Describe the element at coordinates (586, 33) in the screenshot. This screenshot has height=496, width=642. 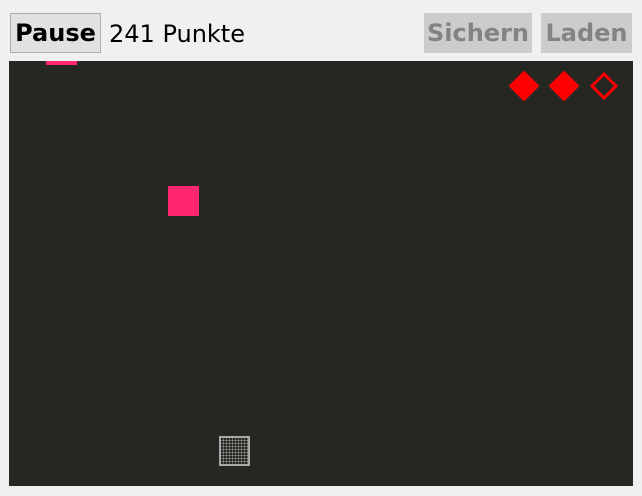
I see `load-button: Laden` at that location.